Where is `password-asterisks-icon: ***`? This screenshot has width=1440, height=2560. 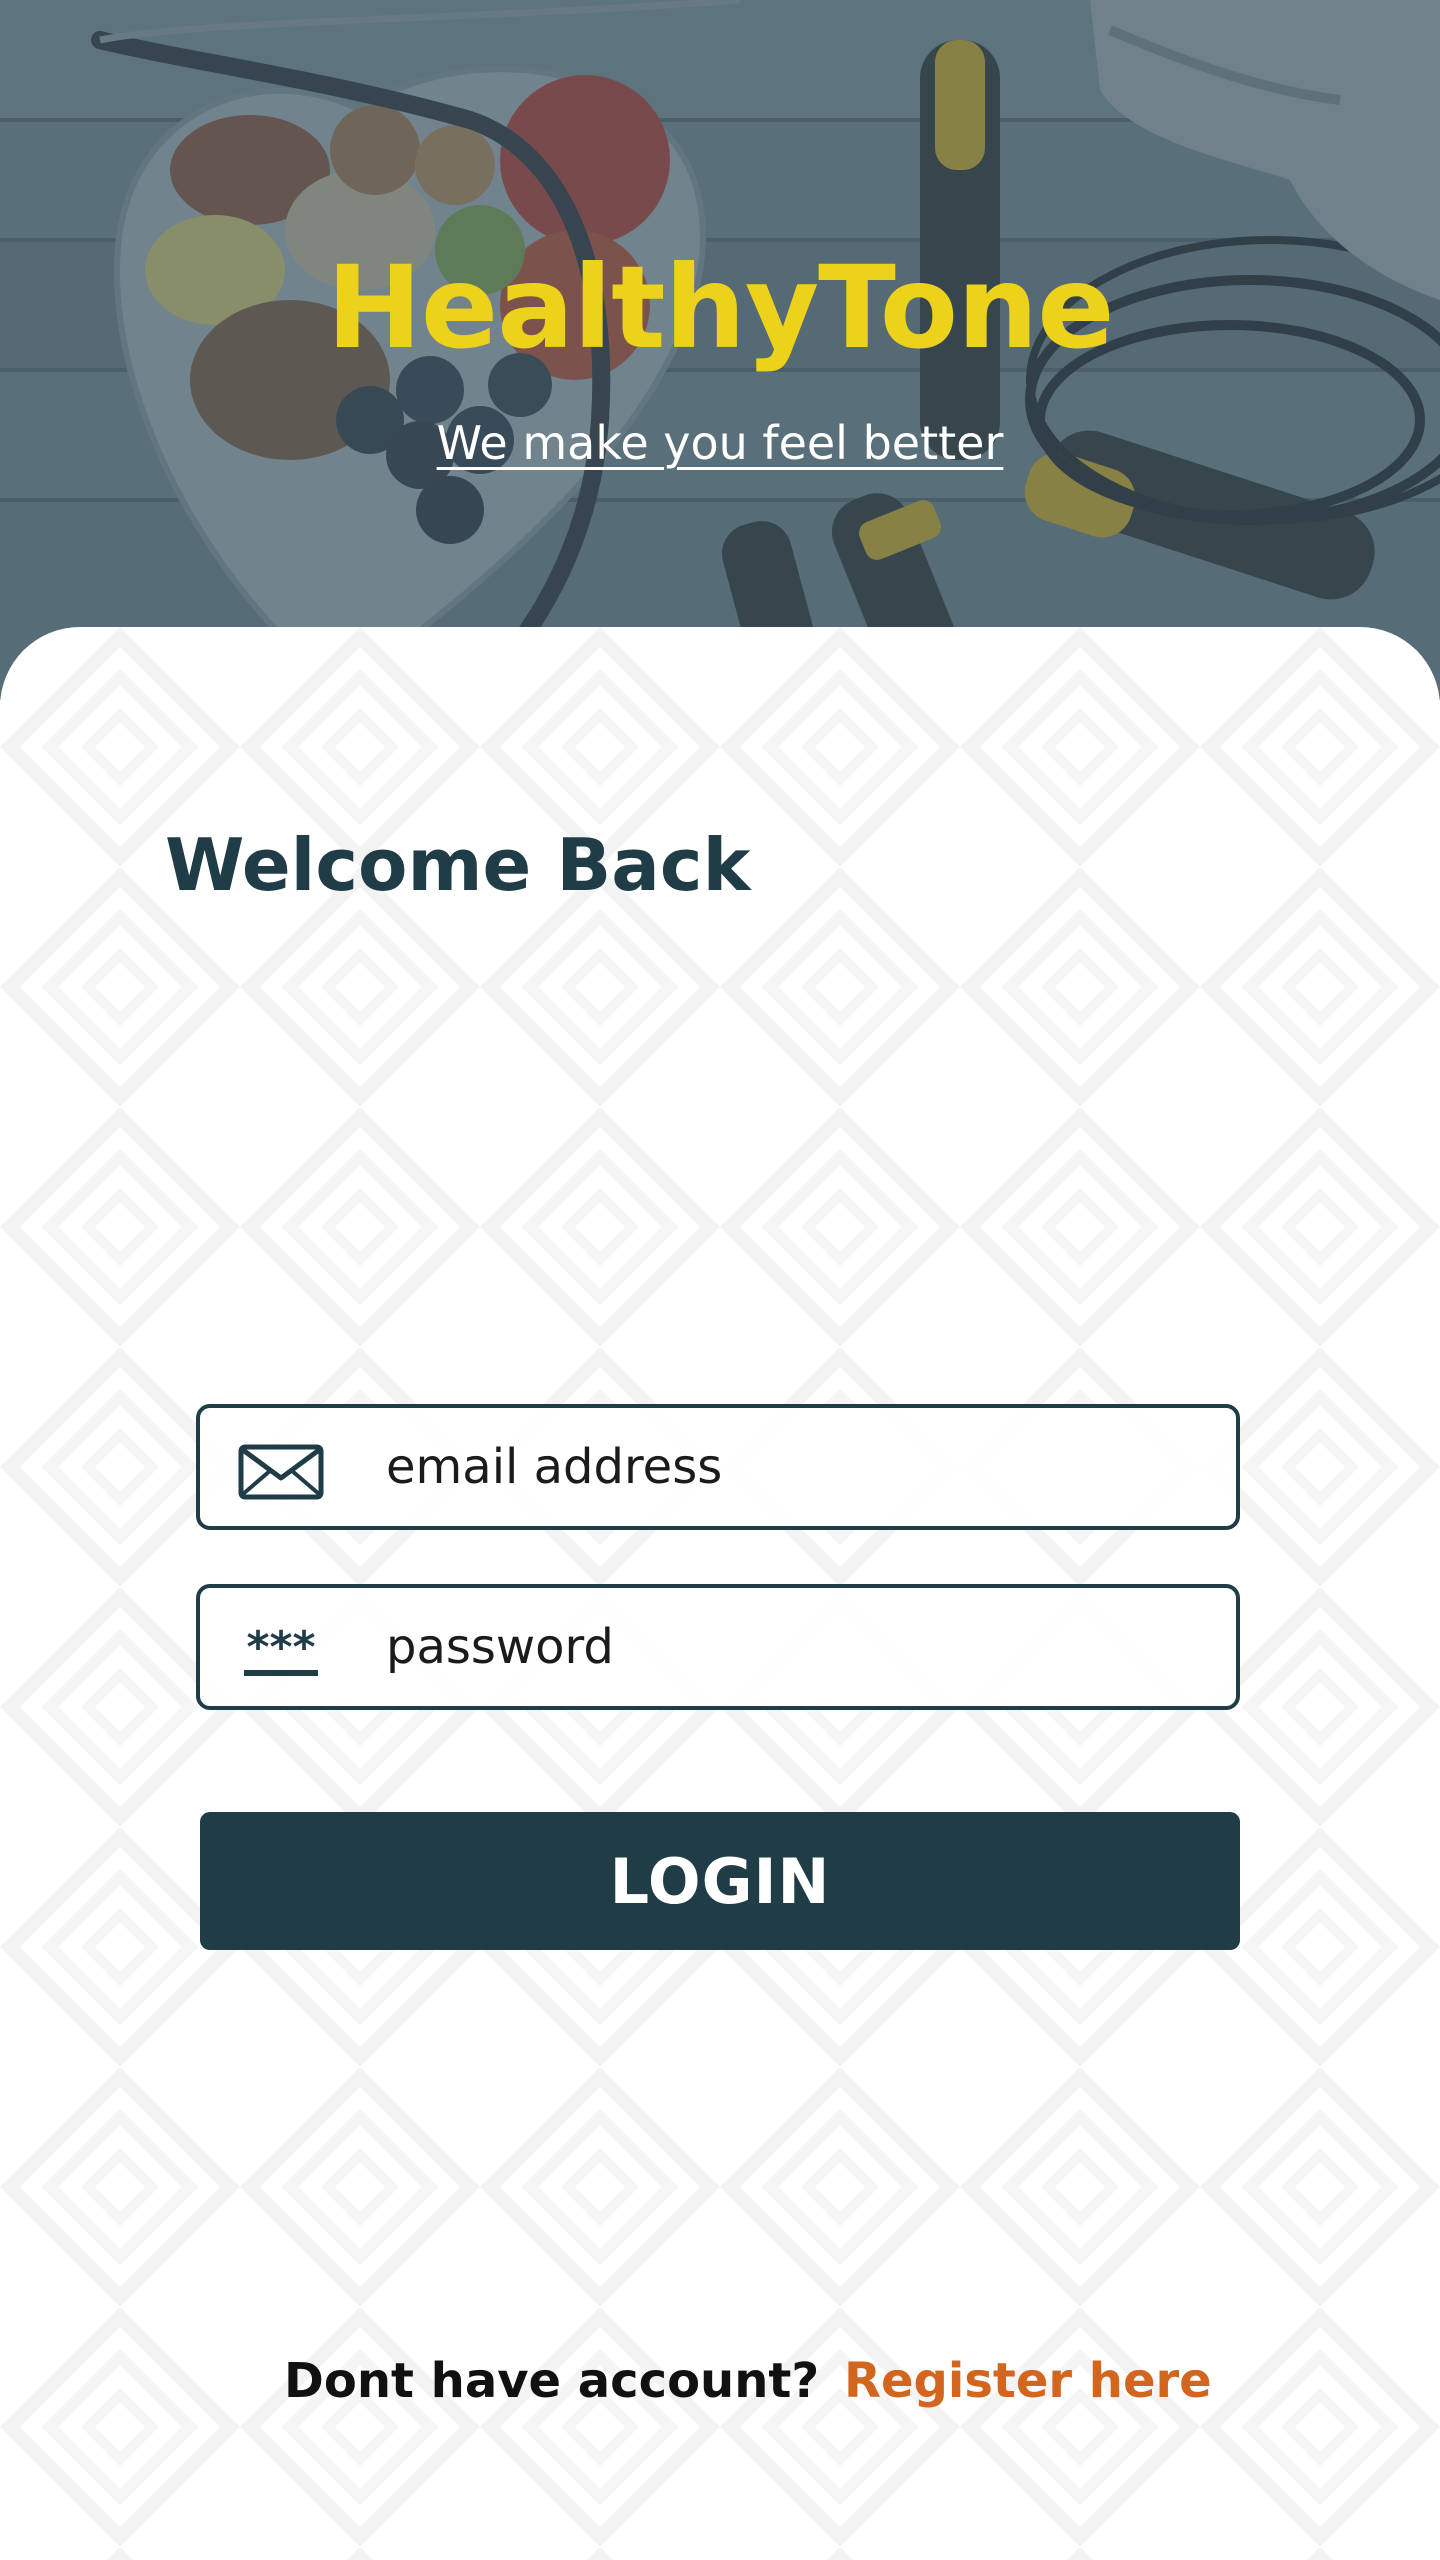 password-asterisks-icon: *** is located at coordinates (281, 1649).